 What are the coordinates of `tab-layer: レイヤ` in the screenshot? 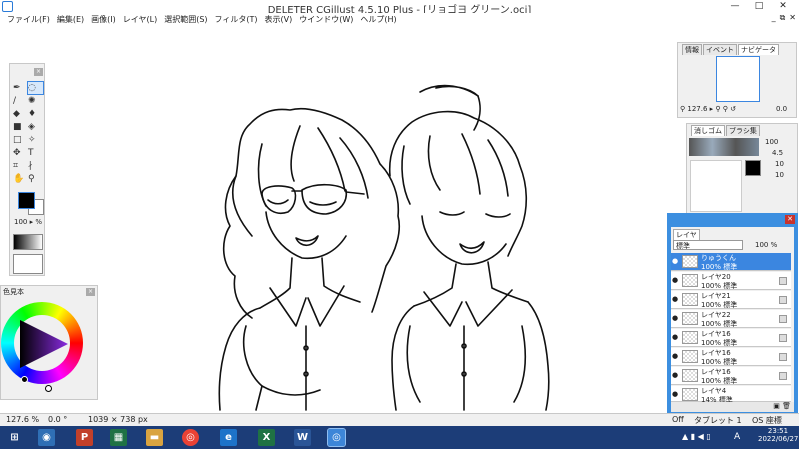 It's located at (686, 234).